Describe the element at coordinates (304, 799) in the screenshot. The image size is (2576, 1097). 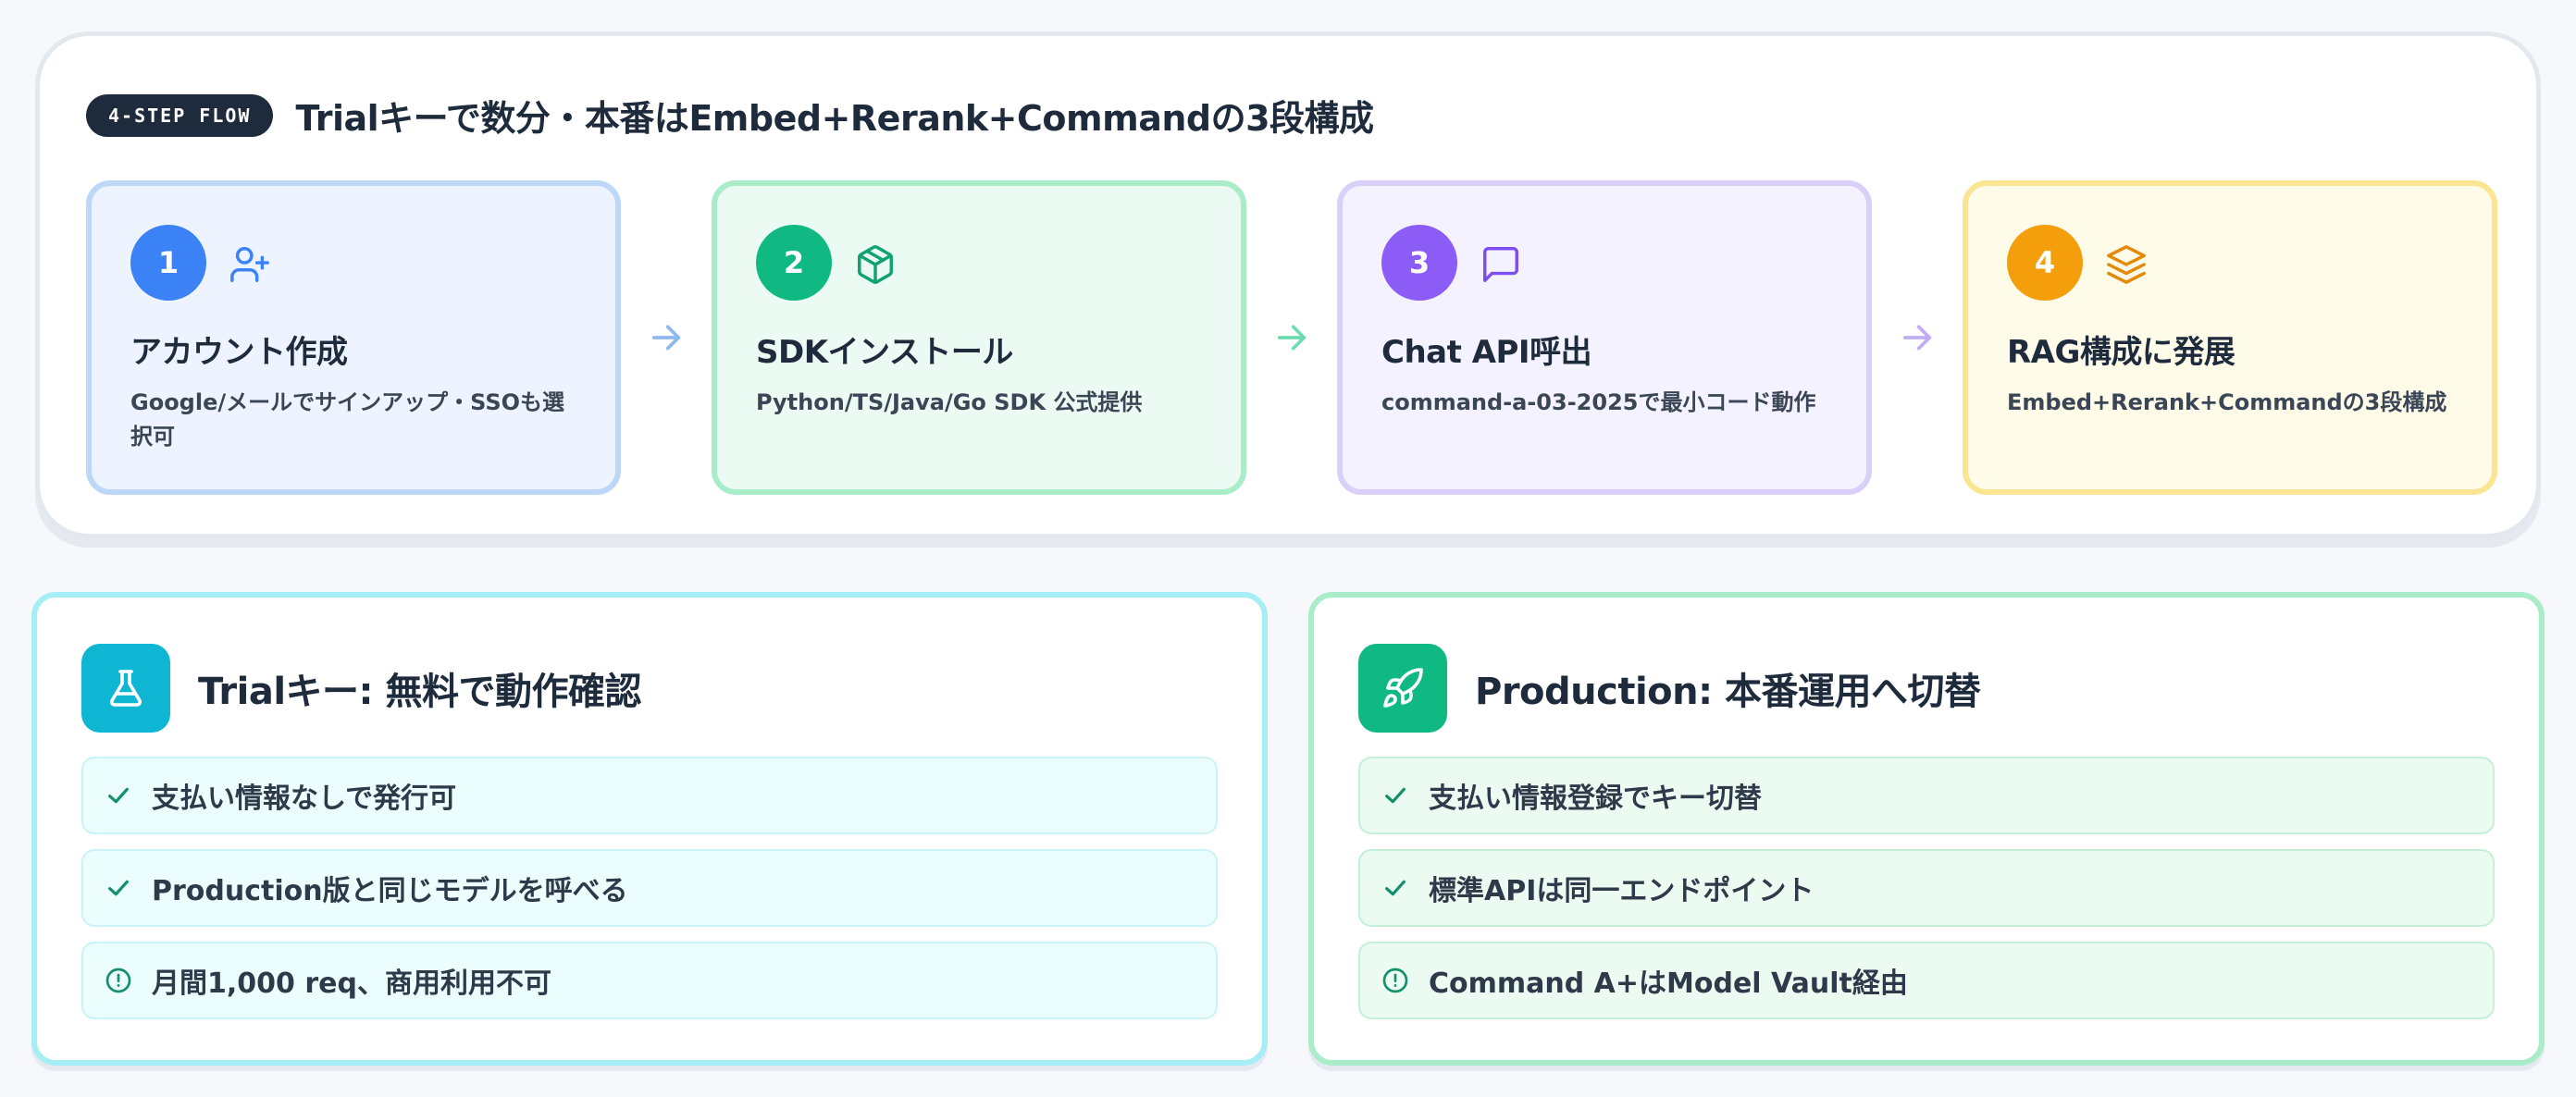
I see `list-item-text: 支払い情報なしで発行可` at that location.